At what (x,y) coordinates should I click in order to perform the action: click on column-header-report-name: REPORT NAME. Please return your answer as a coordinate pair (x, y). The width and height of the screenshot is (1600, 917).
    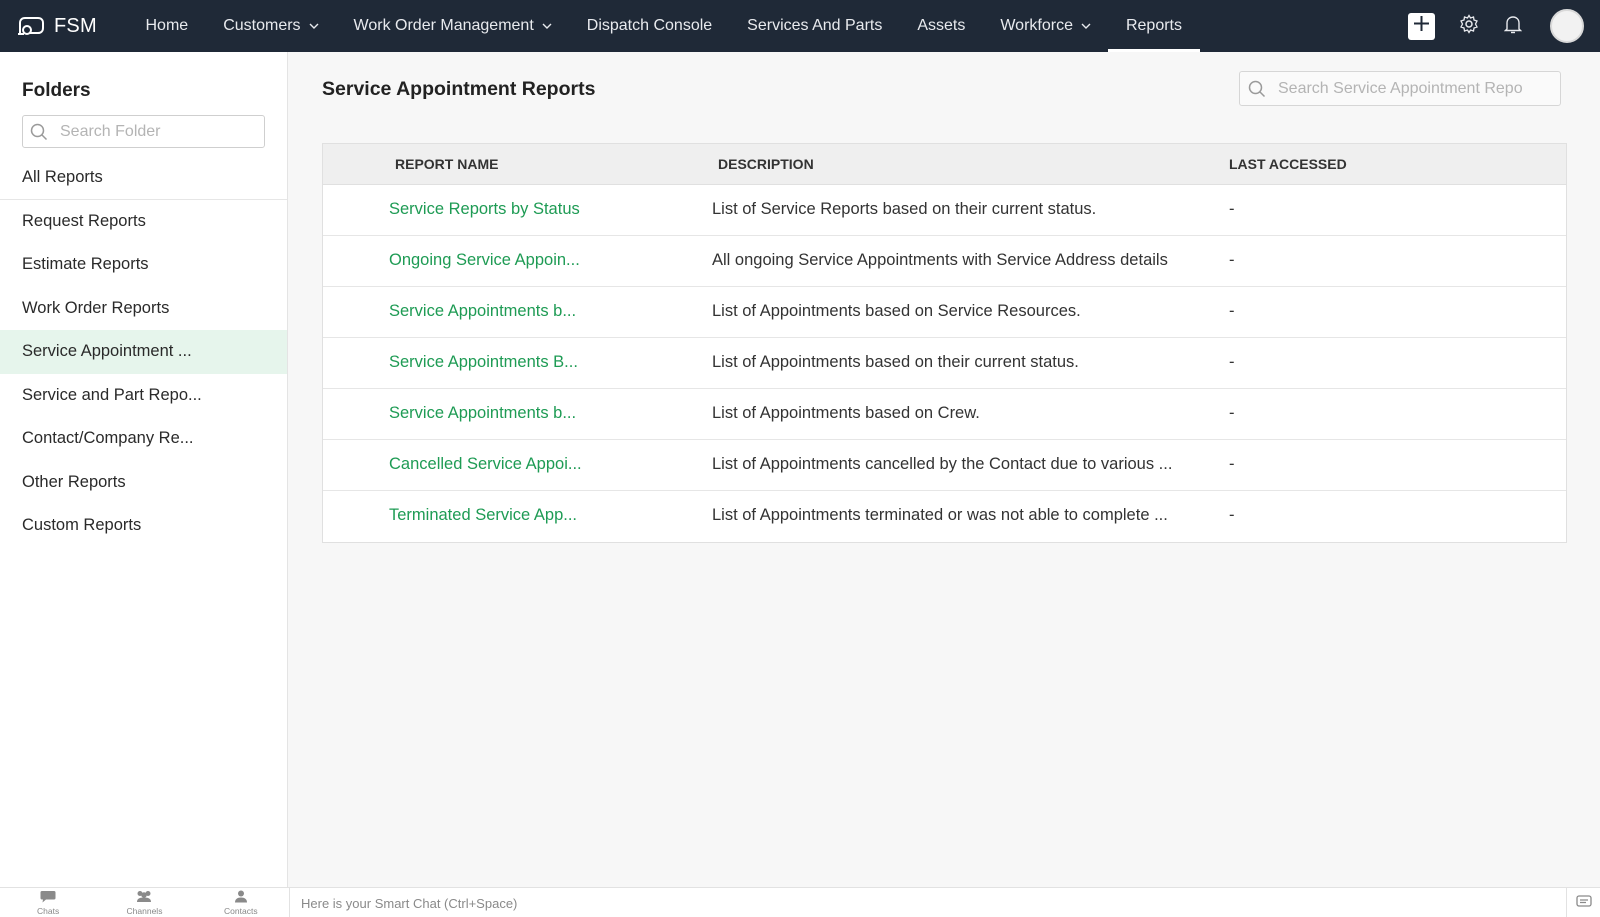
    Looking at the image, I should click on (446, 164).